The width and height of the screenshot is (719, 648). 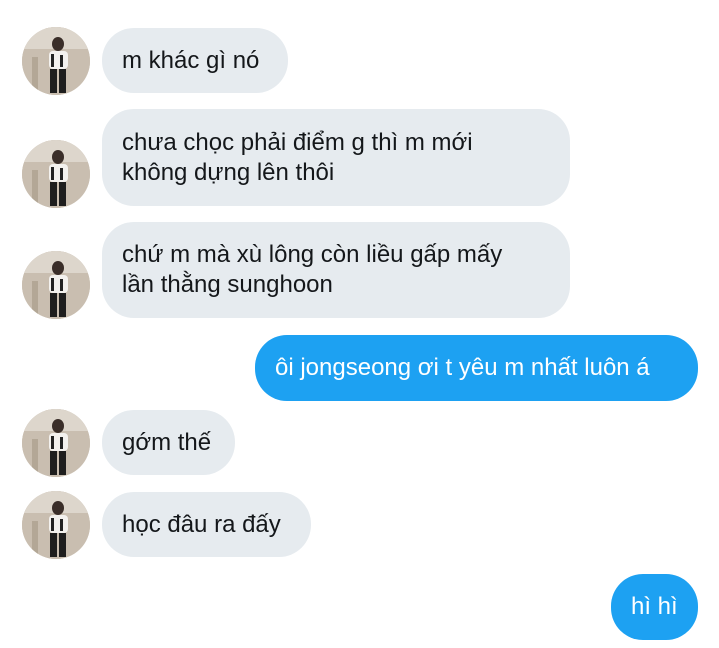 I want to click on message-text: m khác gì nó, so click(x=191, y=60).